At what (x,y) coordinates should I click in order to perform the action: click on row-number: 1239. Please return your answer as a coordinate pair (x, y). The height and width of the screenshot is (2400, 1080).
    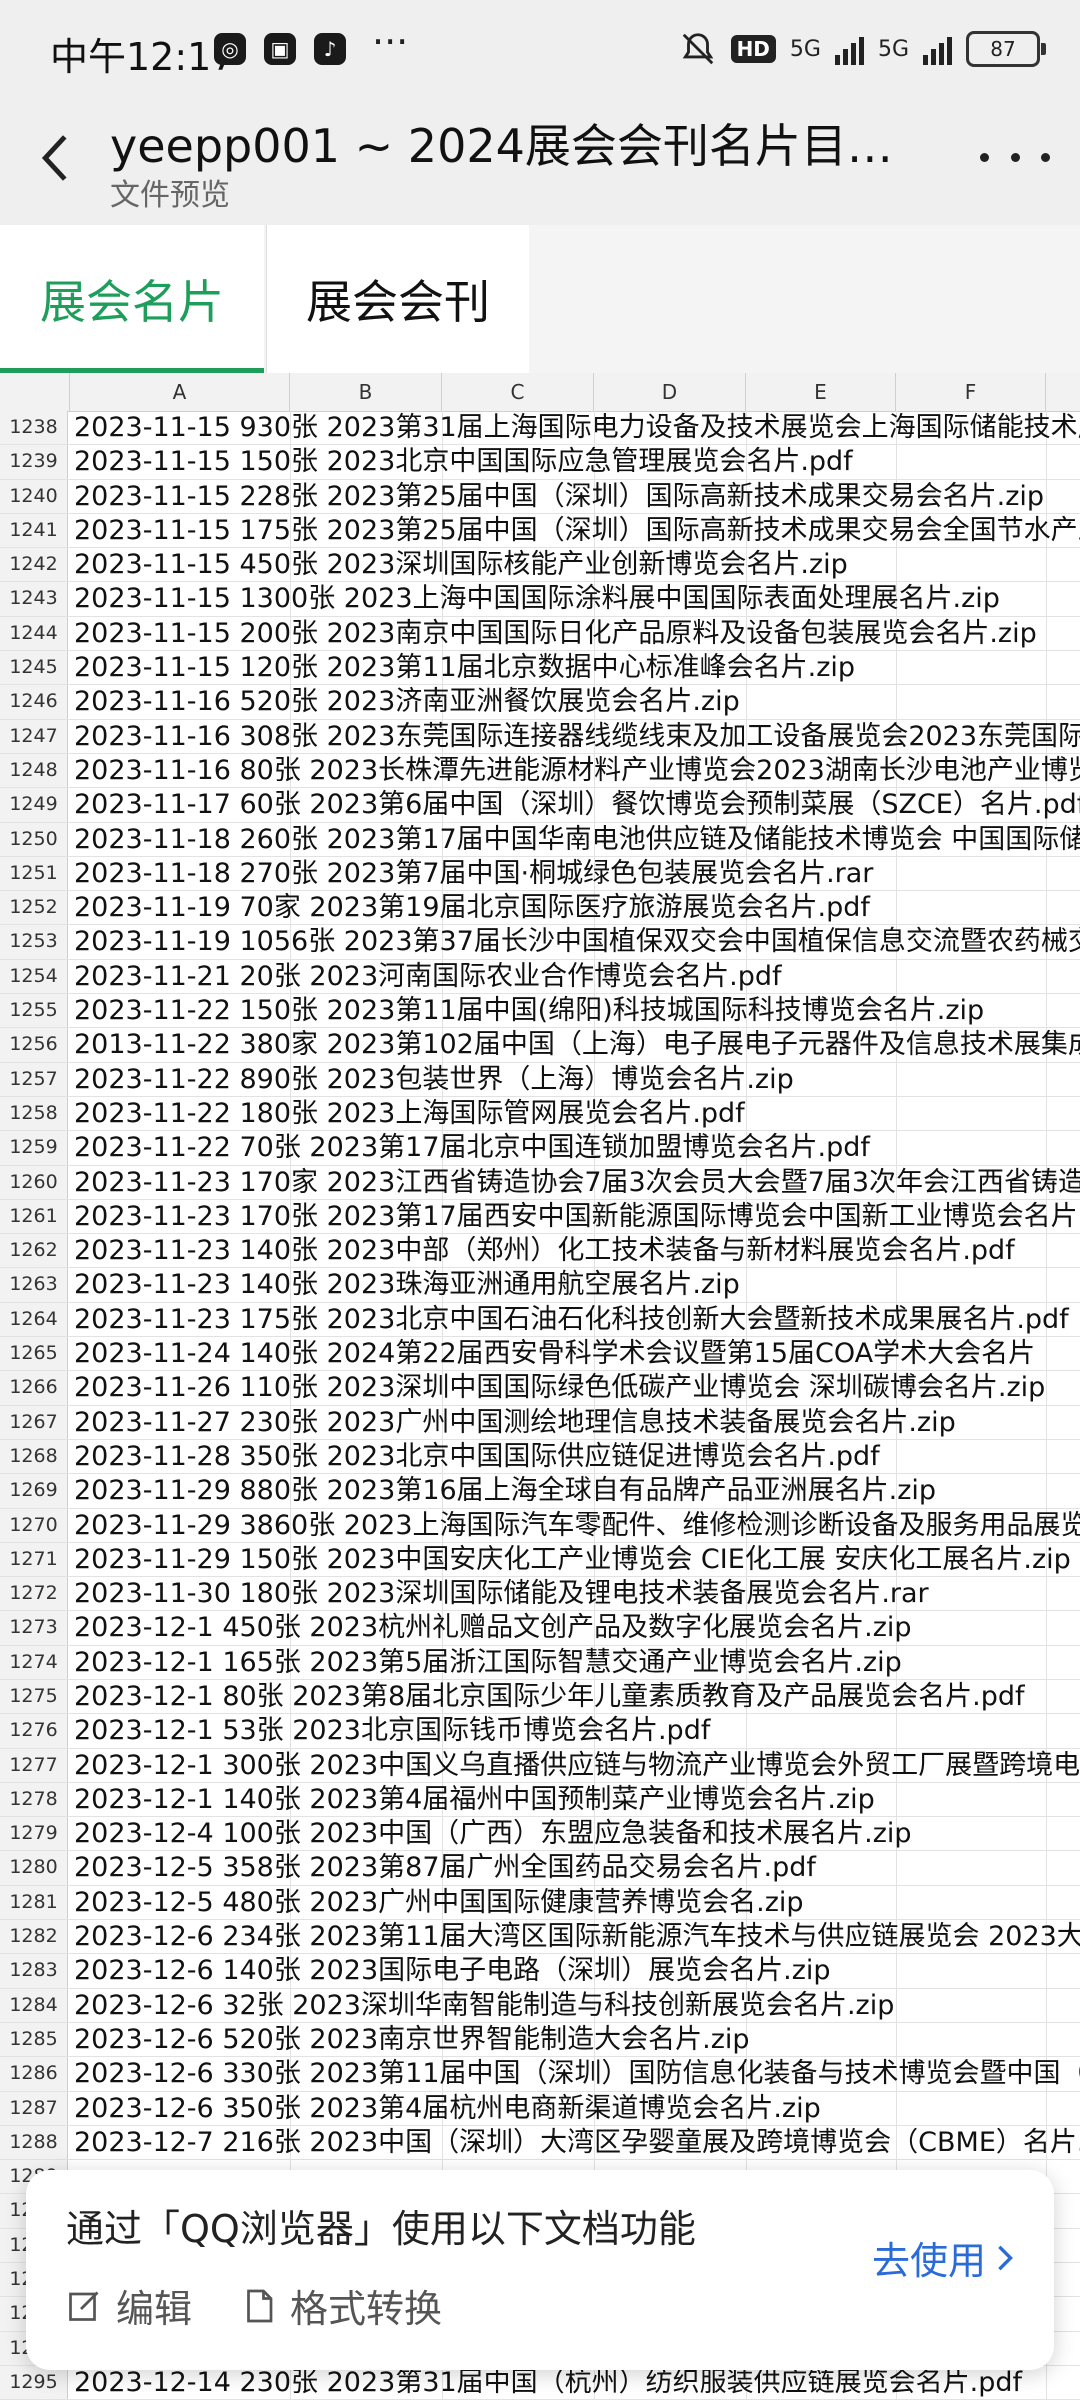
    Looking at the image, I should click on (34, 462).